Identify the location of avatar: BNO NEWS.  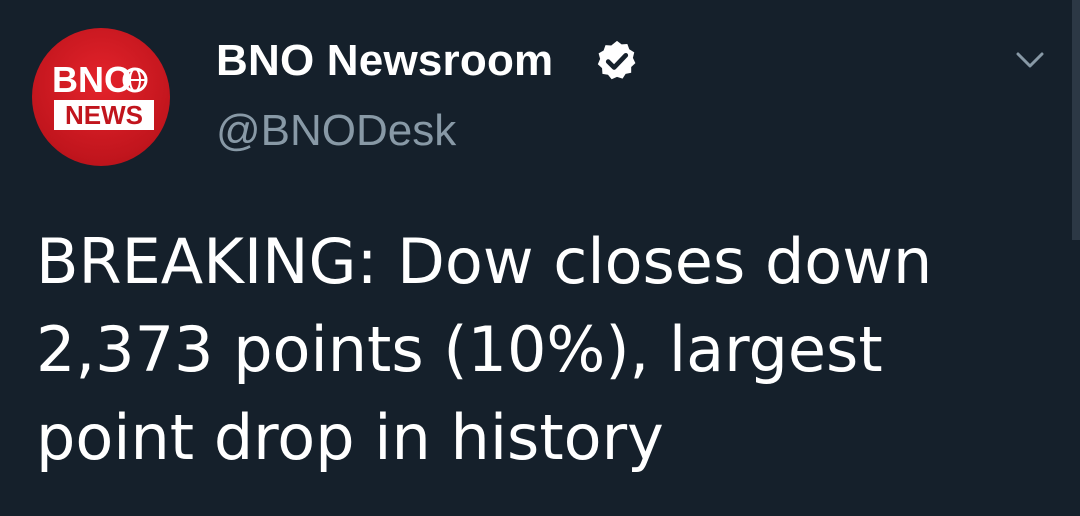
(101, 97).